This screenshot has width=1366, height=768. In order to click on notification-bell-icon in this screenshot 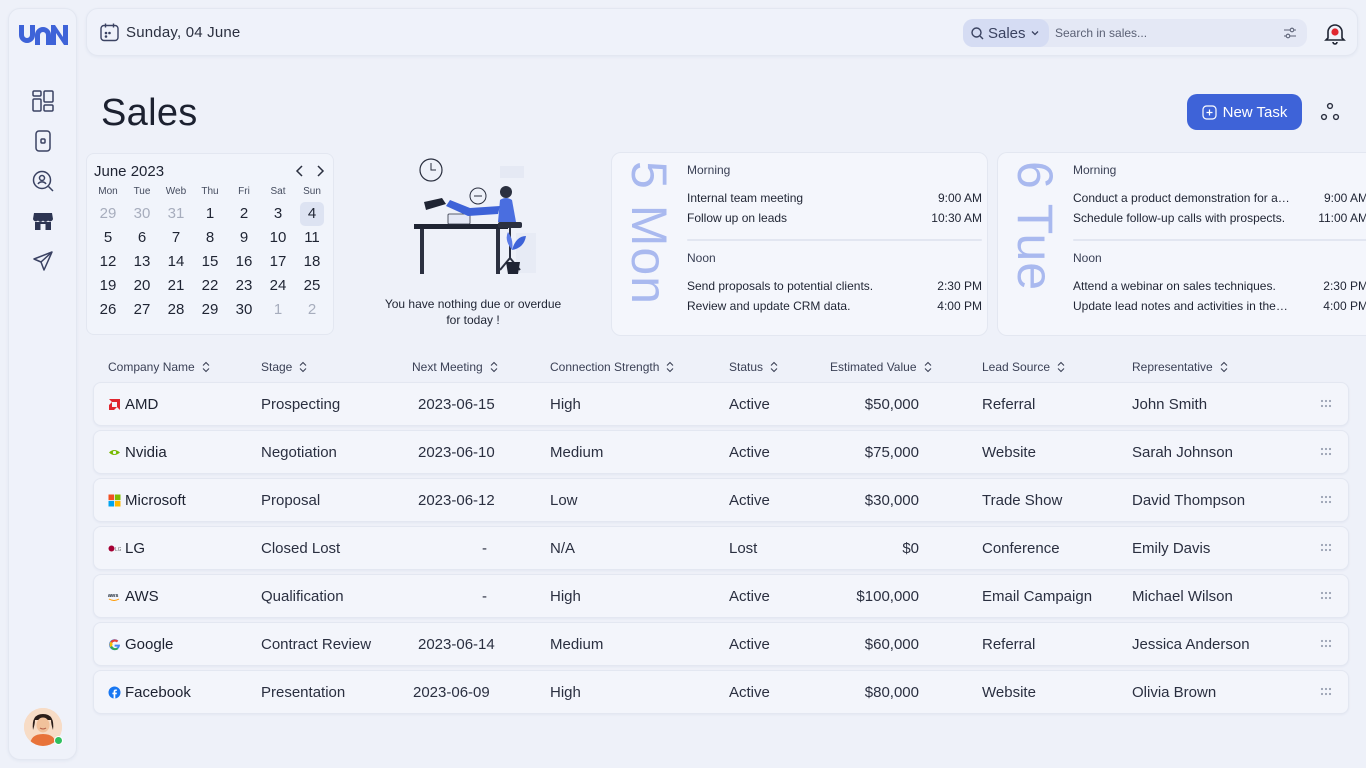, I will do `click(1335, 33)`.